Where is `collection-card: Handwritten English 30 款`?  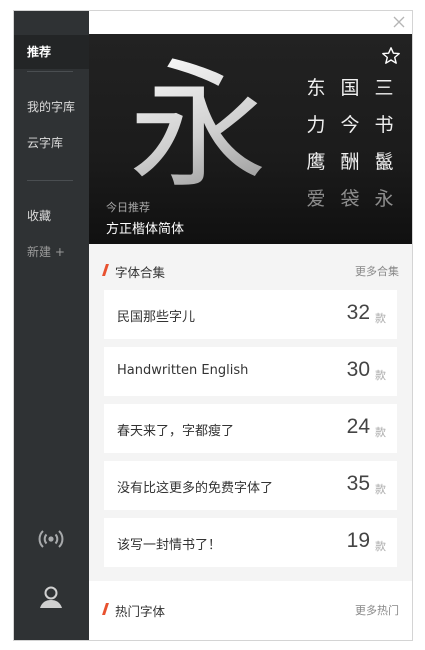
collection-card: Handwritten English 30 款 is located at coordinates (250, 371).